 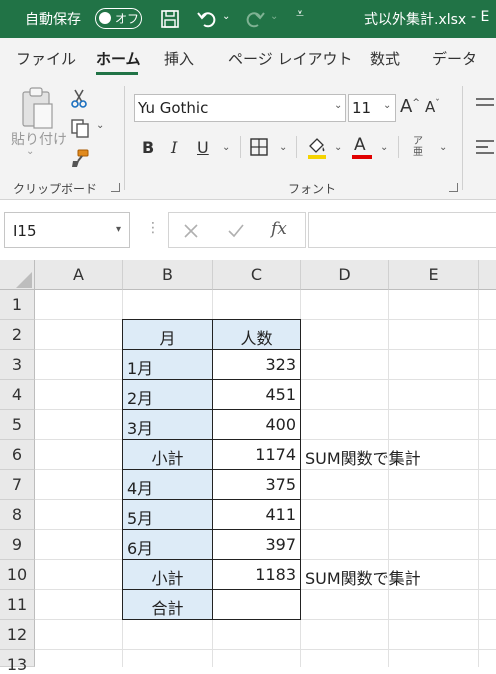 What do you see at coordinates (419, 147) in the screenshot?
I see `phonetic-guide-icon: ア亜` at bounding box center [419, 147].